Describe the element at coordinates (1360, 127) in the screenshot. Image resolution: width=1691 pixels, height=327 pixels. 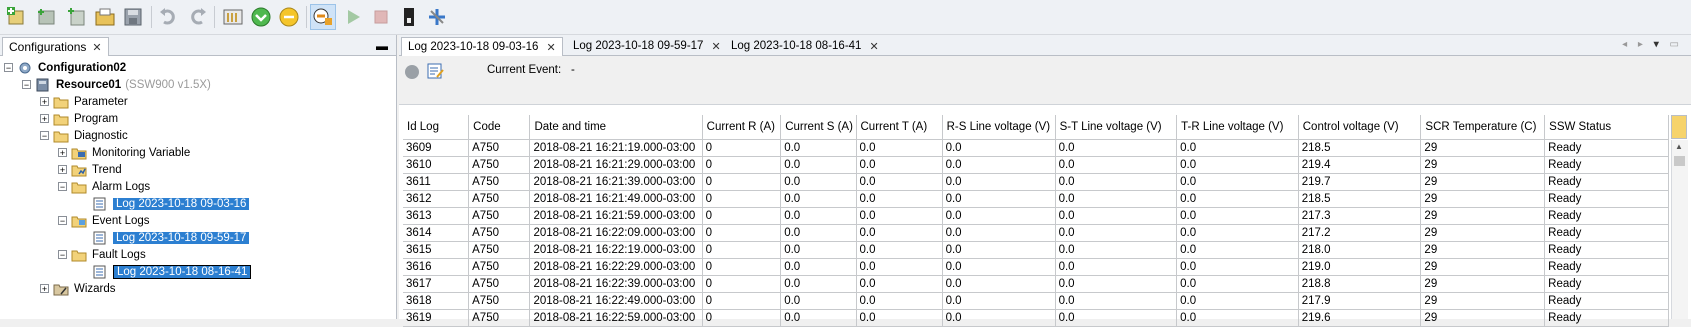
I see `column-header: Control voltage (V)` at that location.